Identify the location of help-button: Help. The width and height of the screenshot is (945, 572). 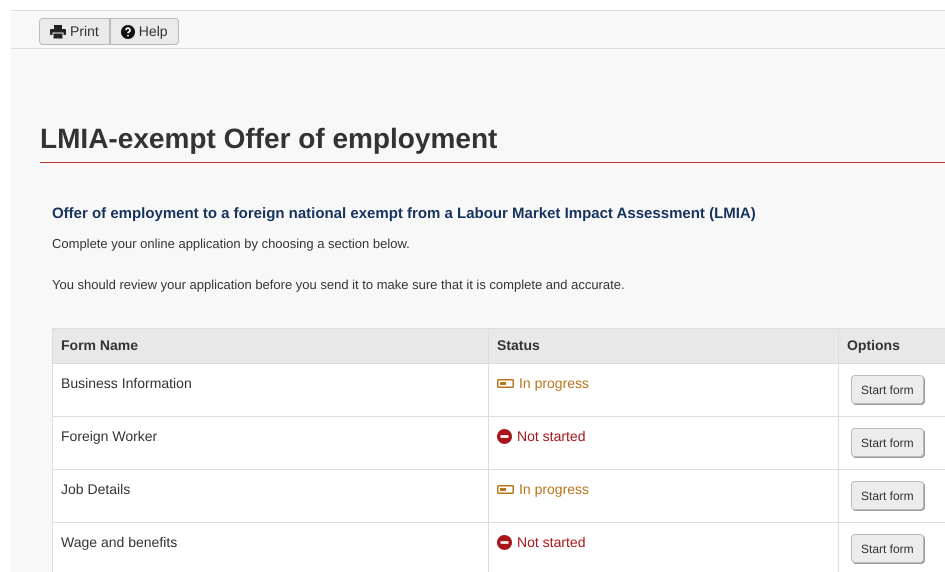
(144, 31).